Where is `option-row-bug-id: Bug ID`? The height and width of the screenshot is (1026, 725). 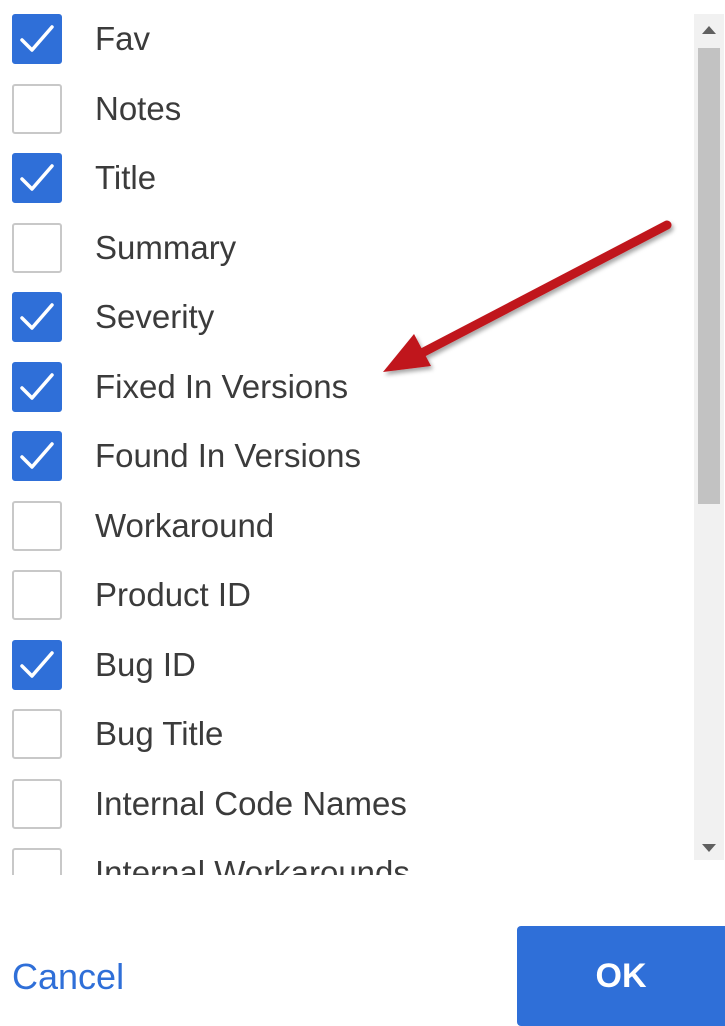
option-row-bug-id: Bug ID is located at coordinates (340, 665).